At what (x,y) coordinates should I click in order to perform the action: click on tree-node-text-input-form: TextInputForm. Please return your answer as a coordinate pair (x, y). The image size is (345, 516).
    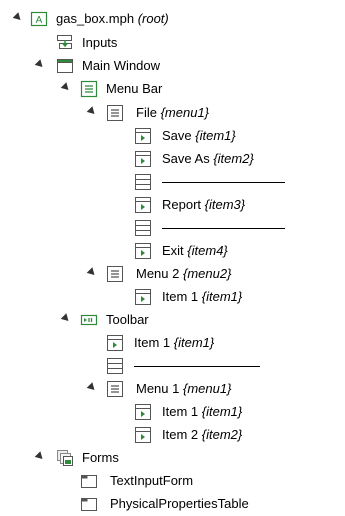
    Looking at the image, I should click on (172, 481).